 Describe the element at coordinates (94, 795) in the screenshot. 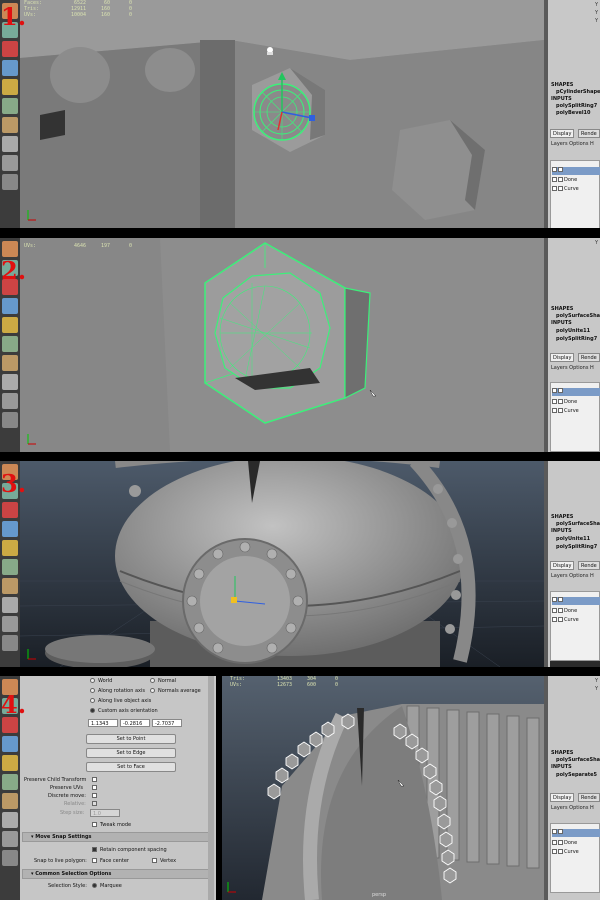

I see `discrete-move-checkbox` at that location.